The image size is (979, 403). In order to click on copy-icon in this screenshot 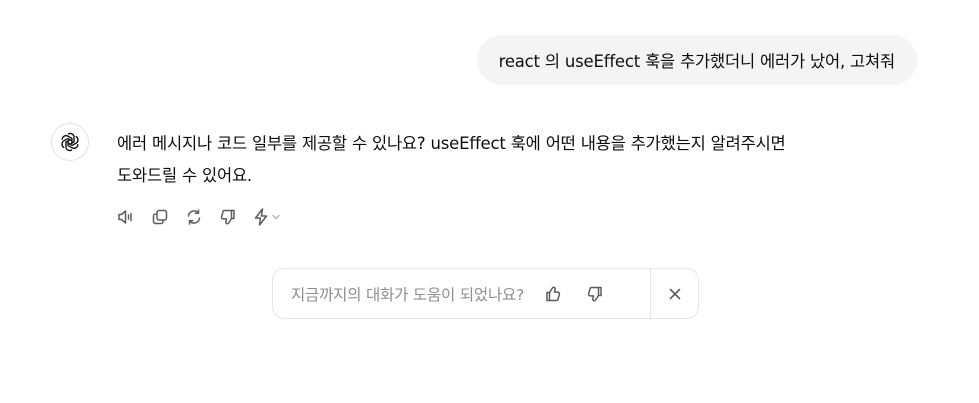, I will do `click(160, 217)`.